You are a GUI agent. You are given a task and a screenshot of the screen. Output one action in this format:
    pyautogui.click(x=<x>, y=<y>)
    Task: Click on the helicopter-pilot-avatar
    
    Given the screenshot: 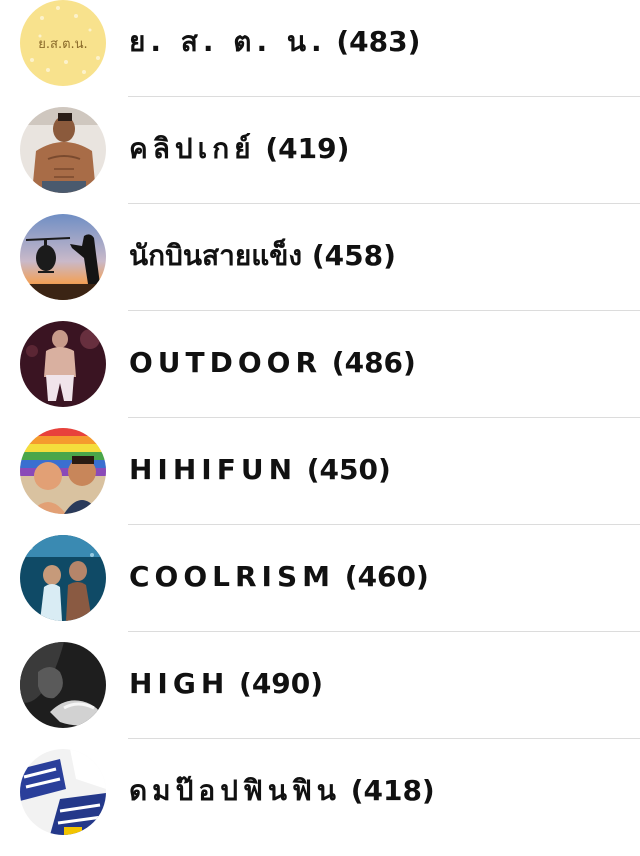 What is the action you would take?
    pyautogui.click(x=63, y=257)
    